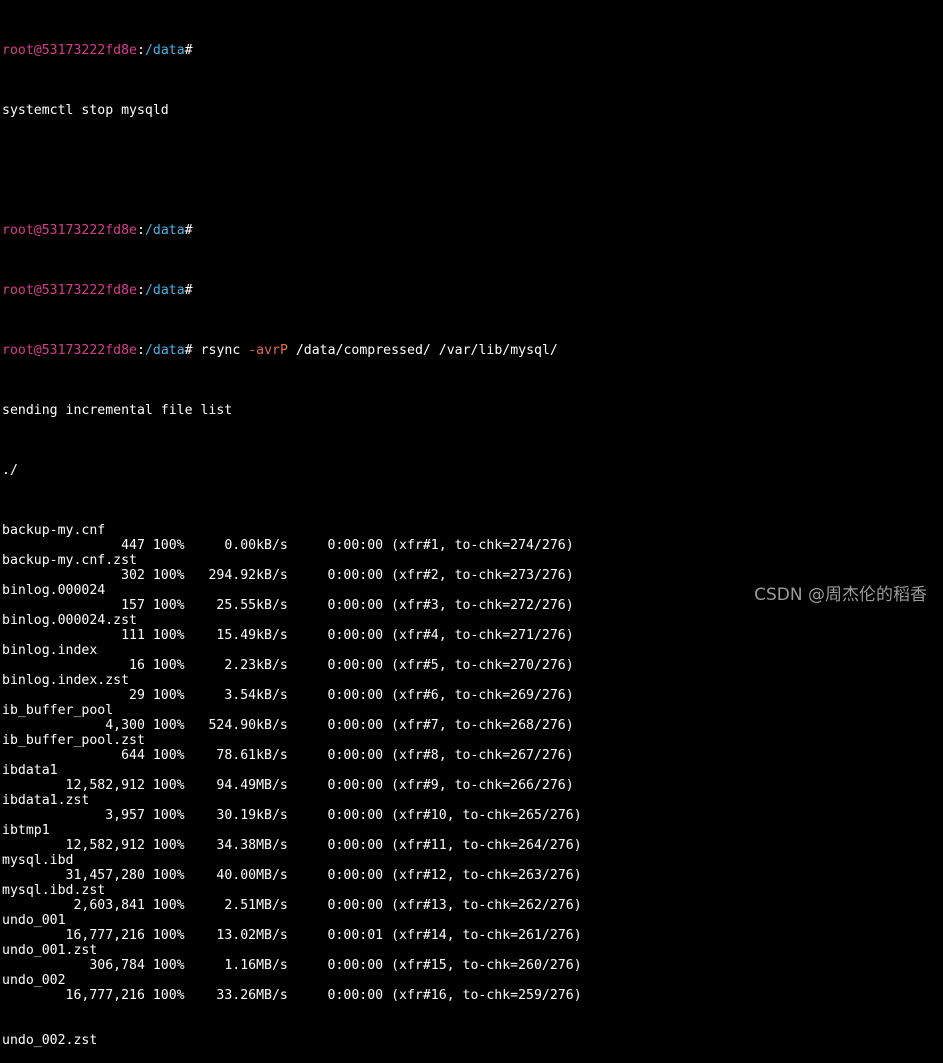  I want to click on transfer-size: 4,300, so click(73, 725).